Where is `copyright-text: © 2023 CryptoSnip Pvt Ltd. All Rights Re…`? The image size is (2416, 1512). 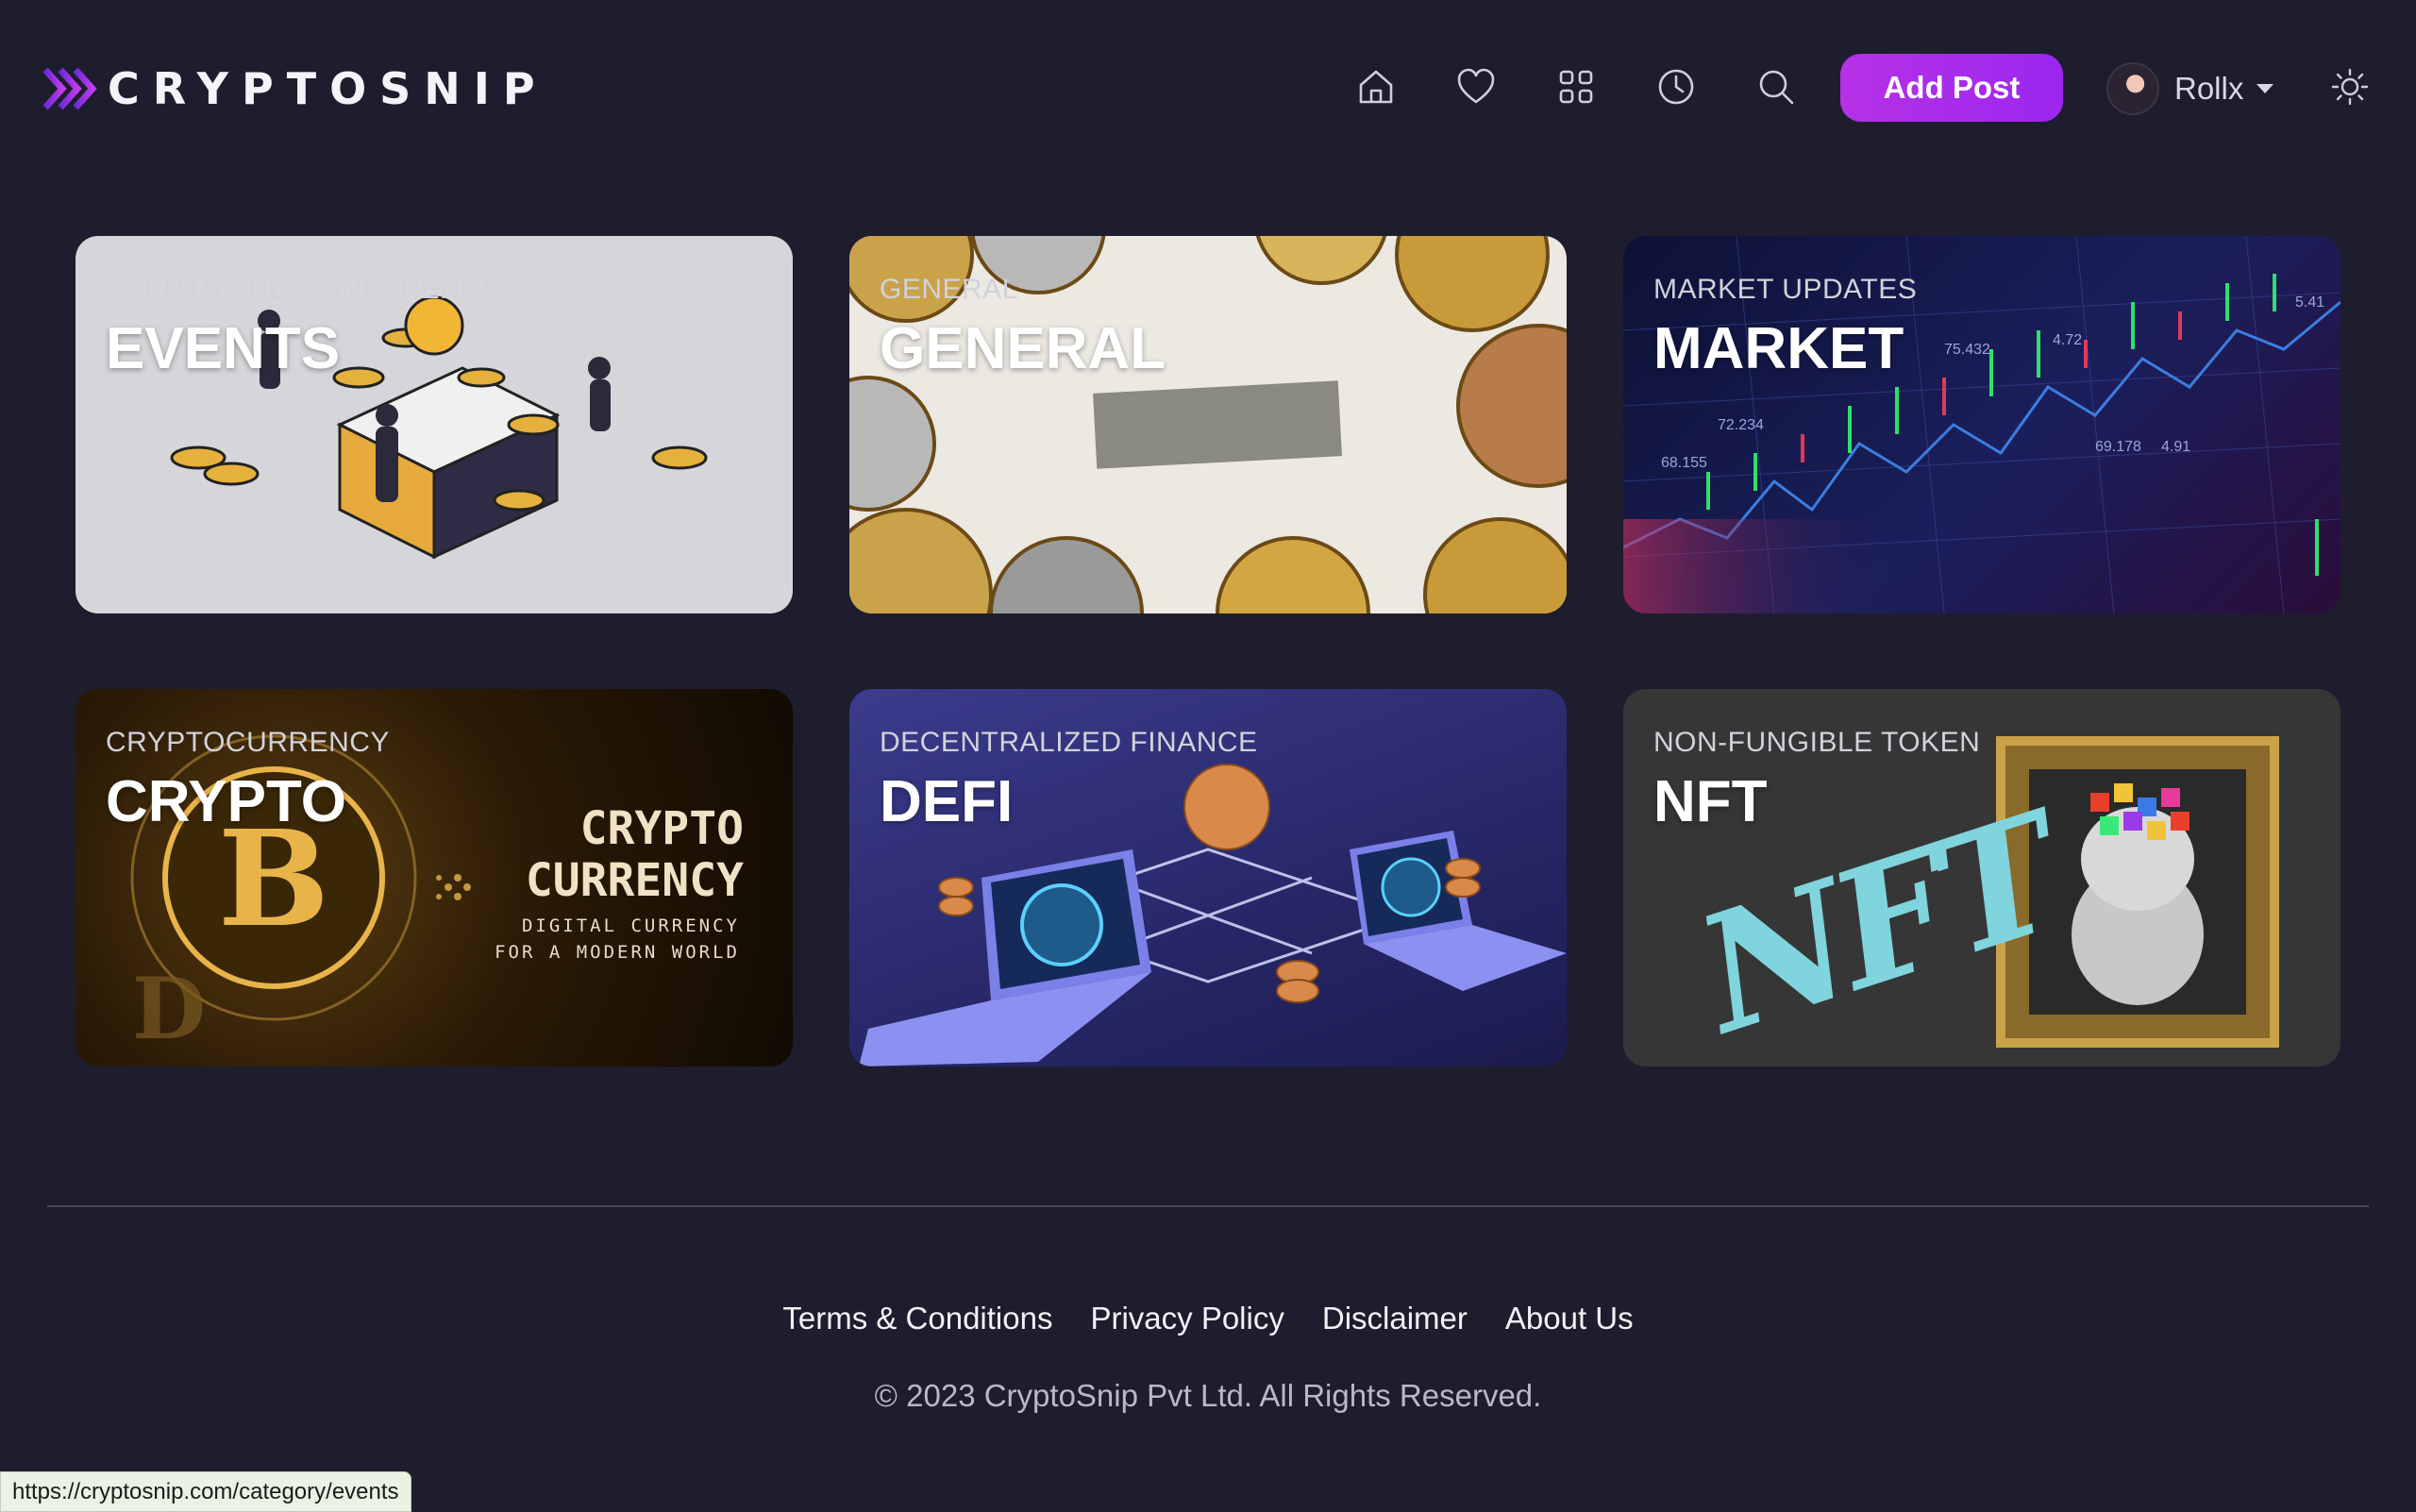
copyright-text: © 2023 CryptoSnip Pvt Ltd. All Rights Re… is located at coordinates (1208, 1395).